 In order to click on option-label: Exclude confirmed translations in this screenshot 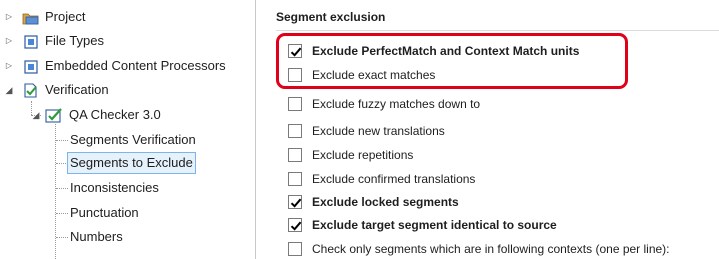, I will do `click(394, 179)`.